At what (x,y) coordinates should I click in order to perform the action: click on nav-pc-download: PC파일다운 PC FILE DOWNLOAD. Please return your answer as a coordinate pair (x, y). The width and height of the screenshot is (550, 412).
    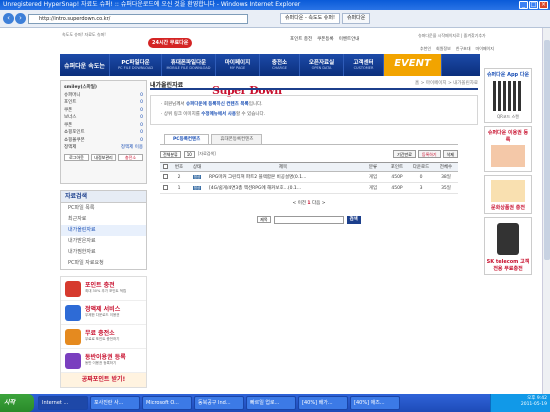
    Looking at the image, I should click on (136, 65).